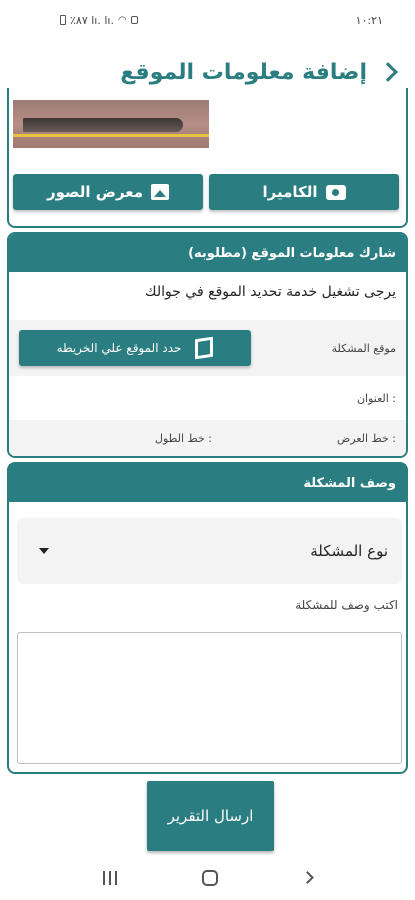 This screenshot has height=900, width=415. What do you see at coordinates (134, 20) in the screenshot?
I see `lock-icon` at bounding box center [134, 20].